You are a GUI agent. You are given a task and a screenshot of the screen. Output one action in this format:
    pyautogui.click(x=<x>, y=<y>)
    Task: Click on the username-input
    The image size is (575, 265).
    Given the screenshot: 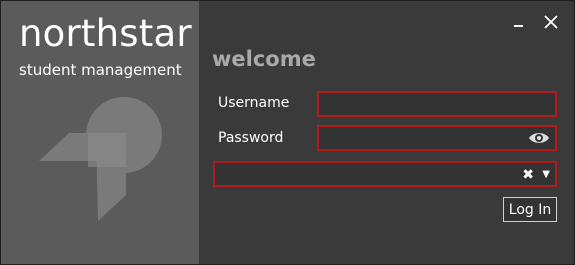 What is the action you would take?
    pyautogui.click(x=437, y=104)
    